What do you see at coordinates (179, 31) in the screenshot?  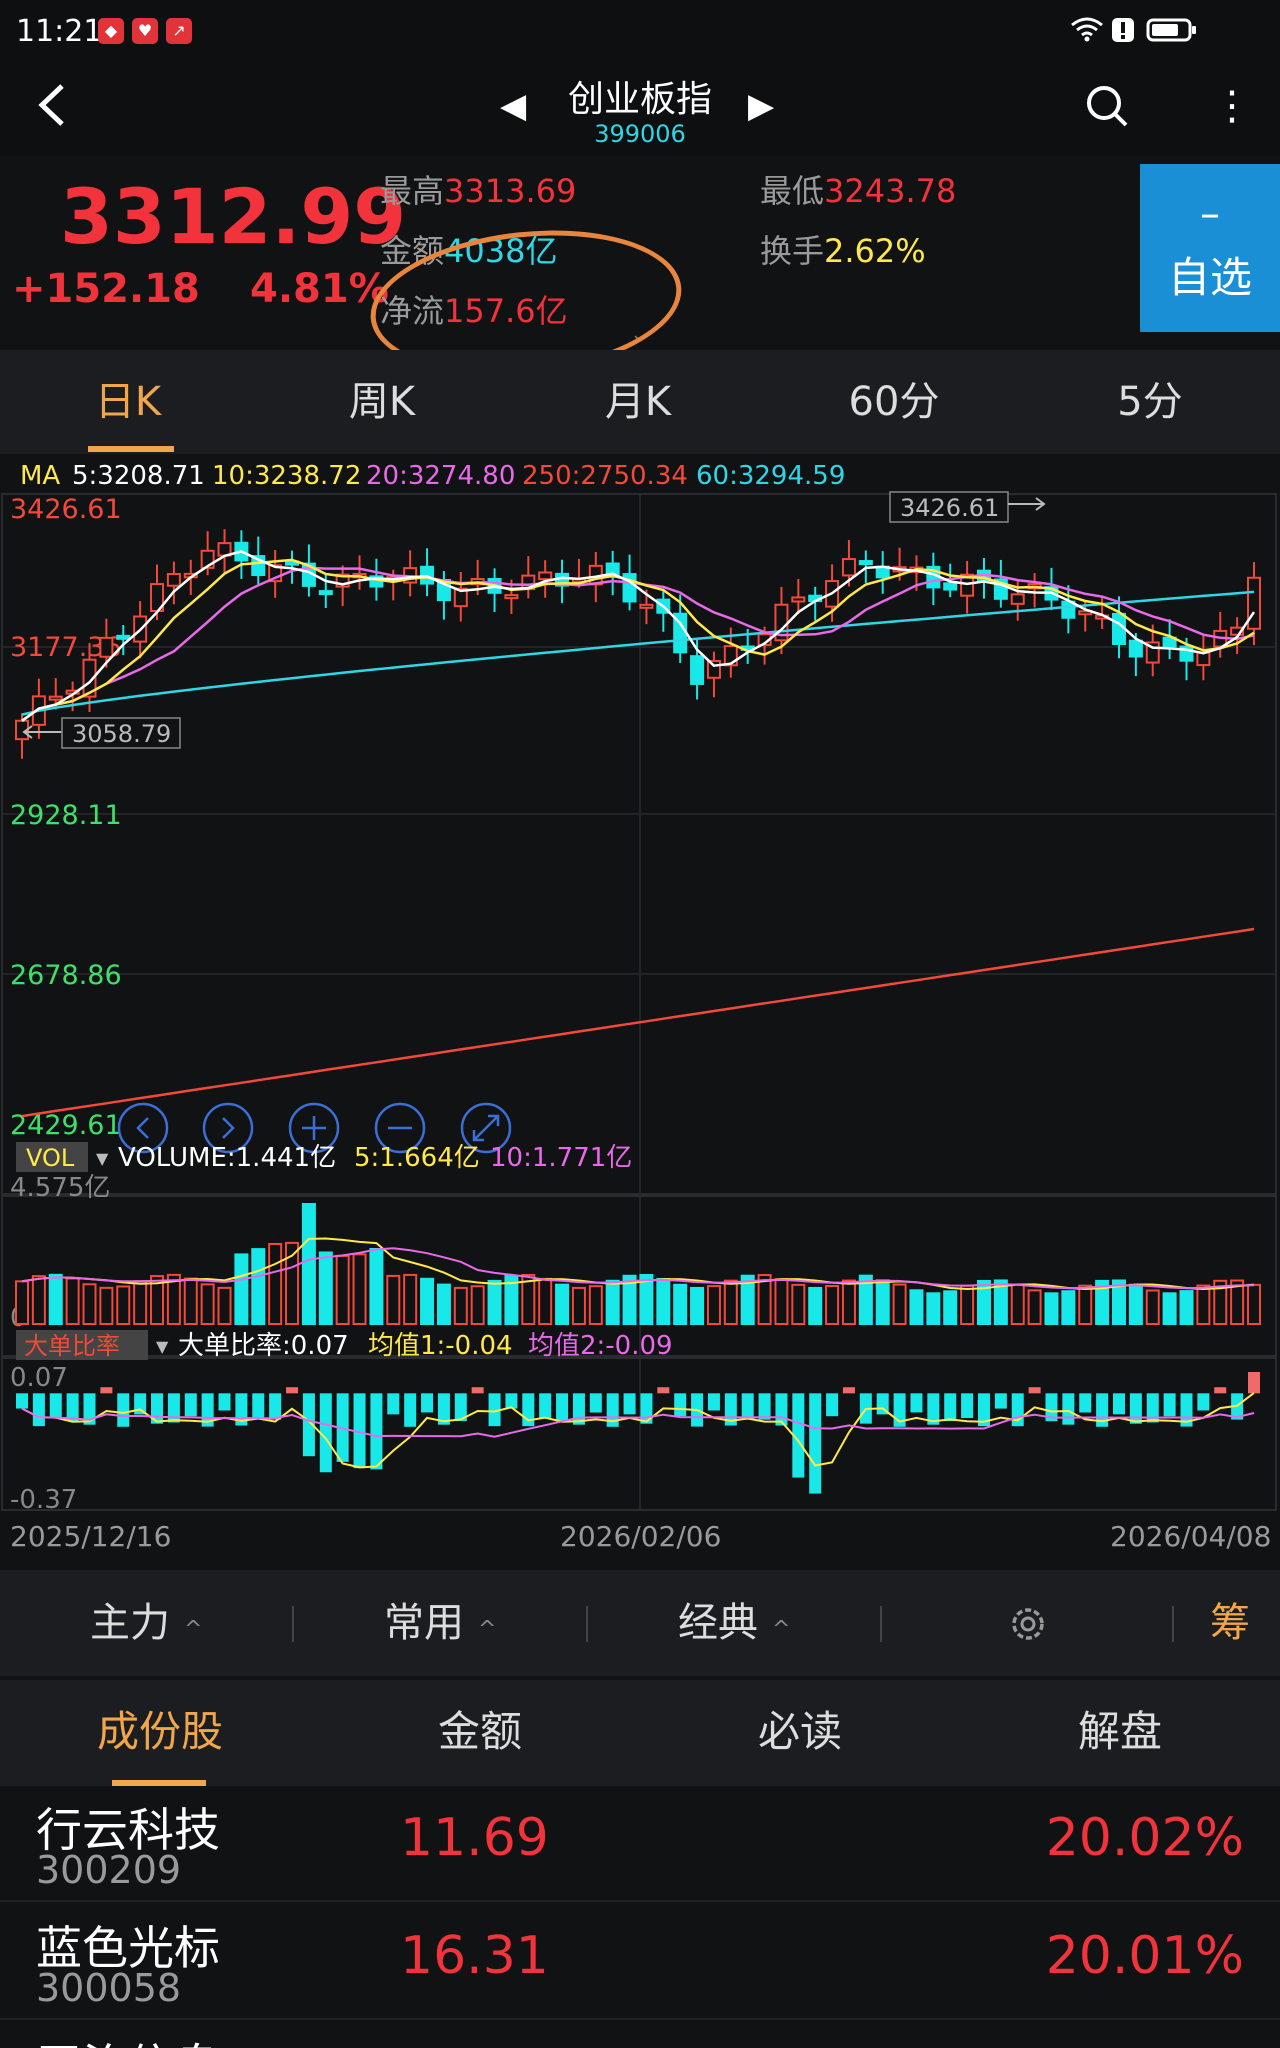 I see `app-notification-icon: ↗` at bounding box center [179, 31].